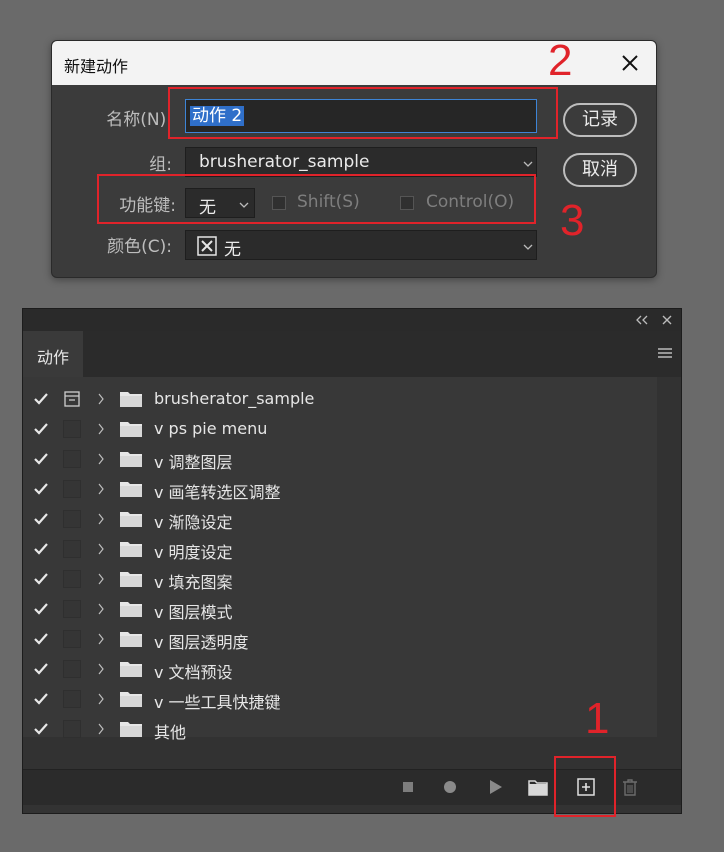 The image size is (724, 852). What do you see at coordinates (528, 164) in the screenshot?
I see `chevron-down-icon` at bounding box center [528, 164].